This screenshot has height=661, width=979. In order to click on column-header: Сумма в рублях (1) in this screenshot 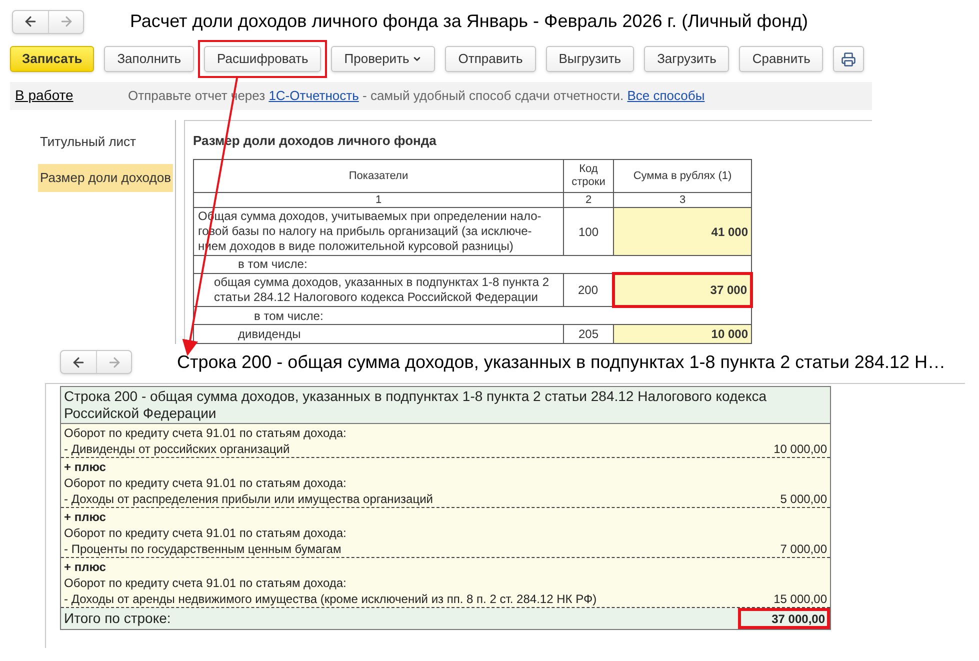, I will do `click(683, 176)`.